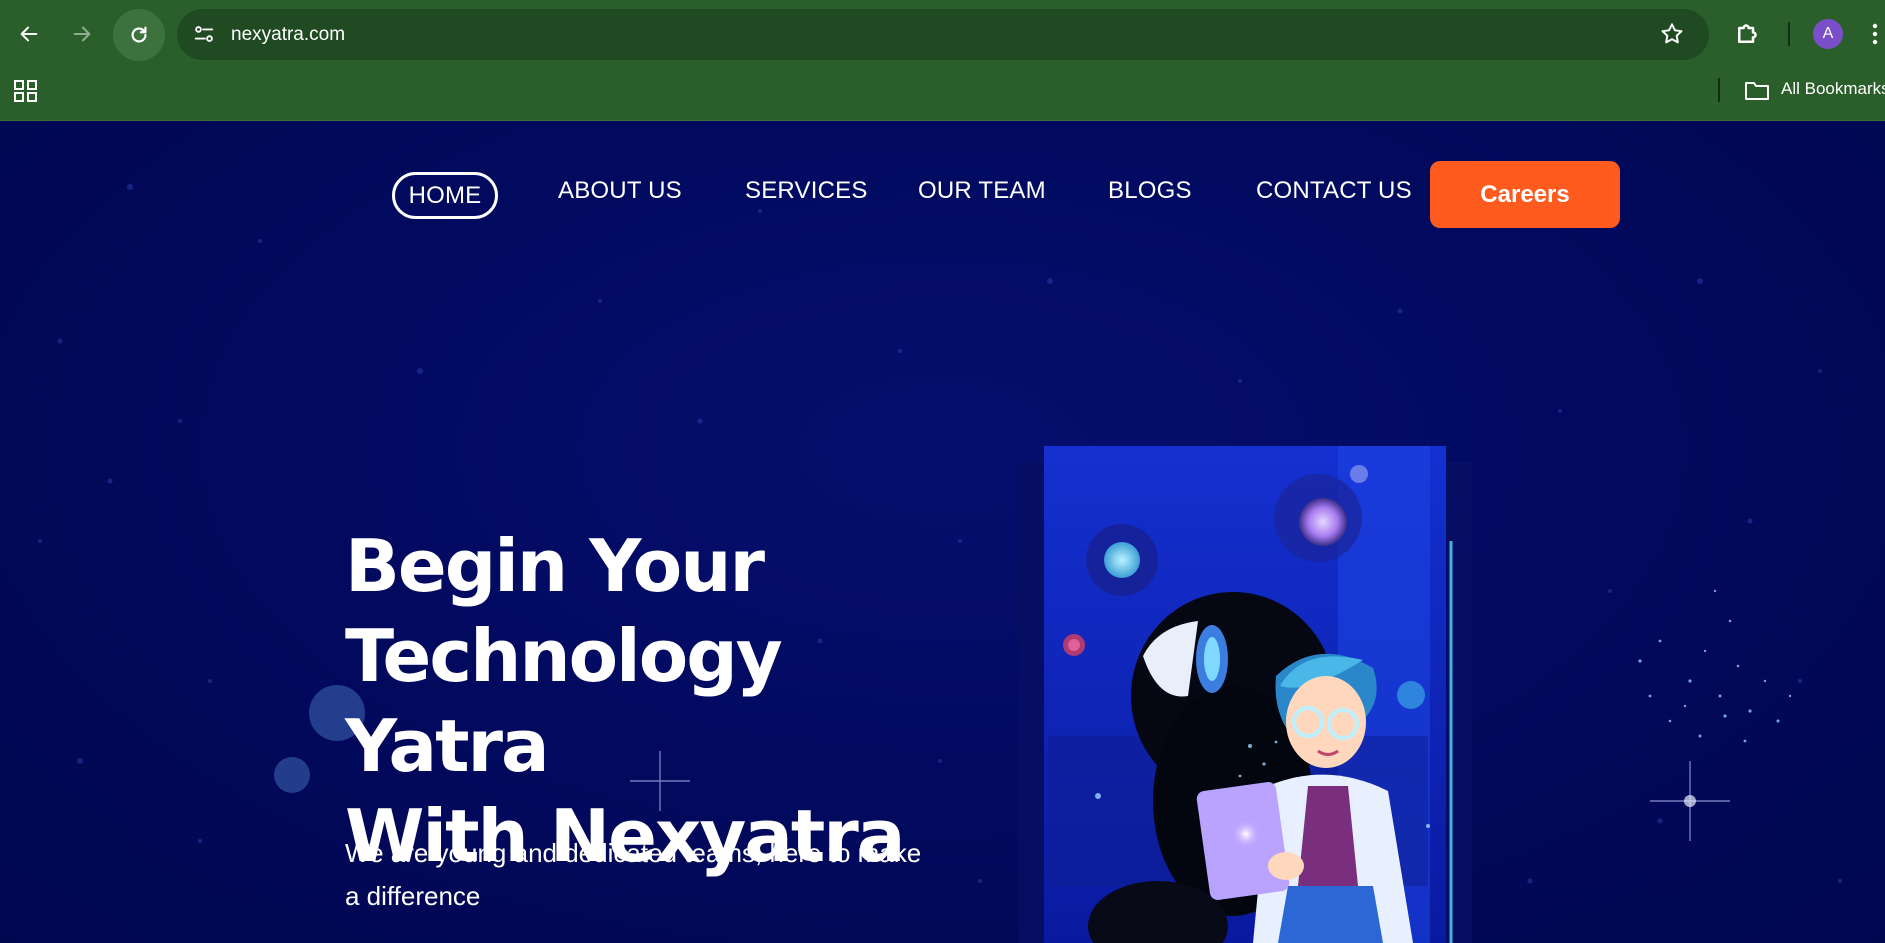  What do you see at coordinates (555, 566) in the screenshot?
I see `hero-title-line-1: Begin Your` at bounding box center [555, 566].